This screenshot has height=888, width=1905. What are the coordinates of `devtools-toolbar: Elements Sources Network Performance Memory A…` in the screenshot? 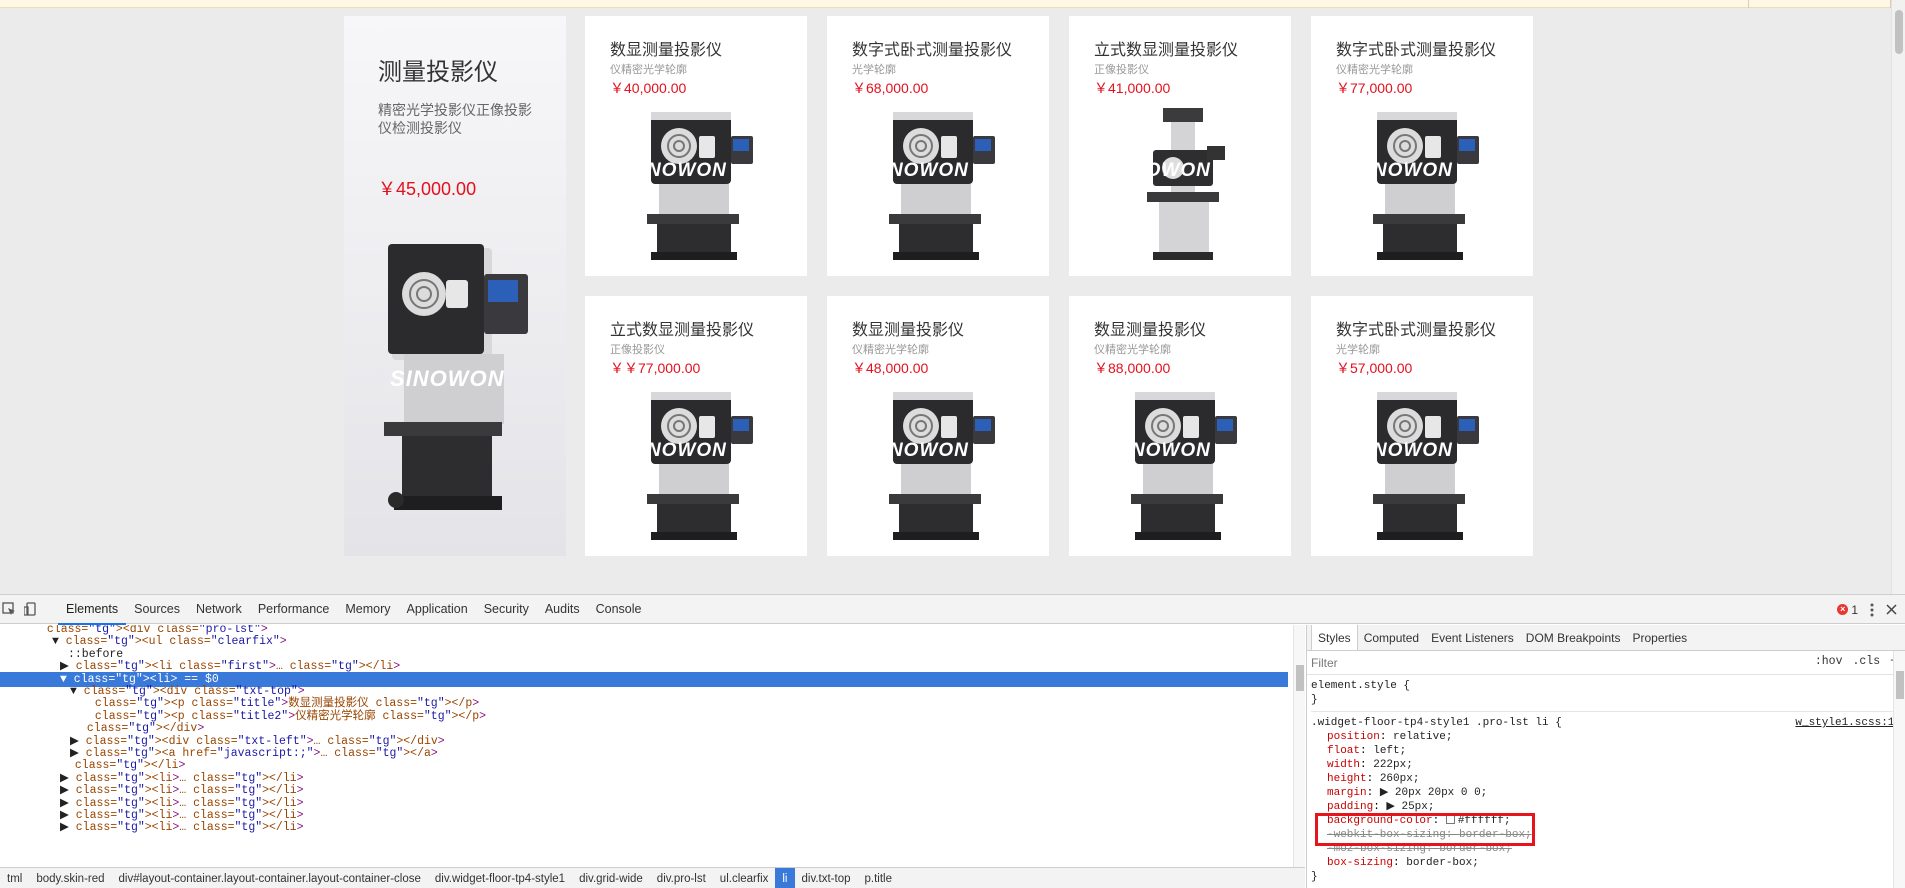 It's located at (952, 610).